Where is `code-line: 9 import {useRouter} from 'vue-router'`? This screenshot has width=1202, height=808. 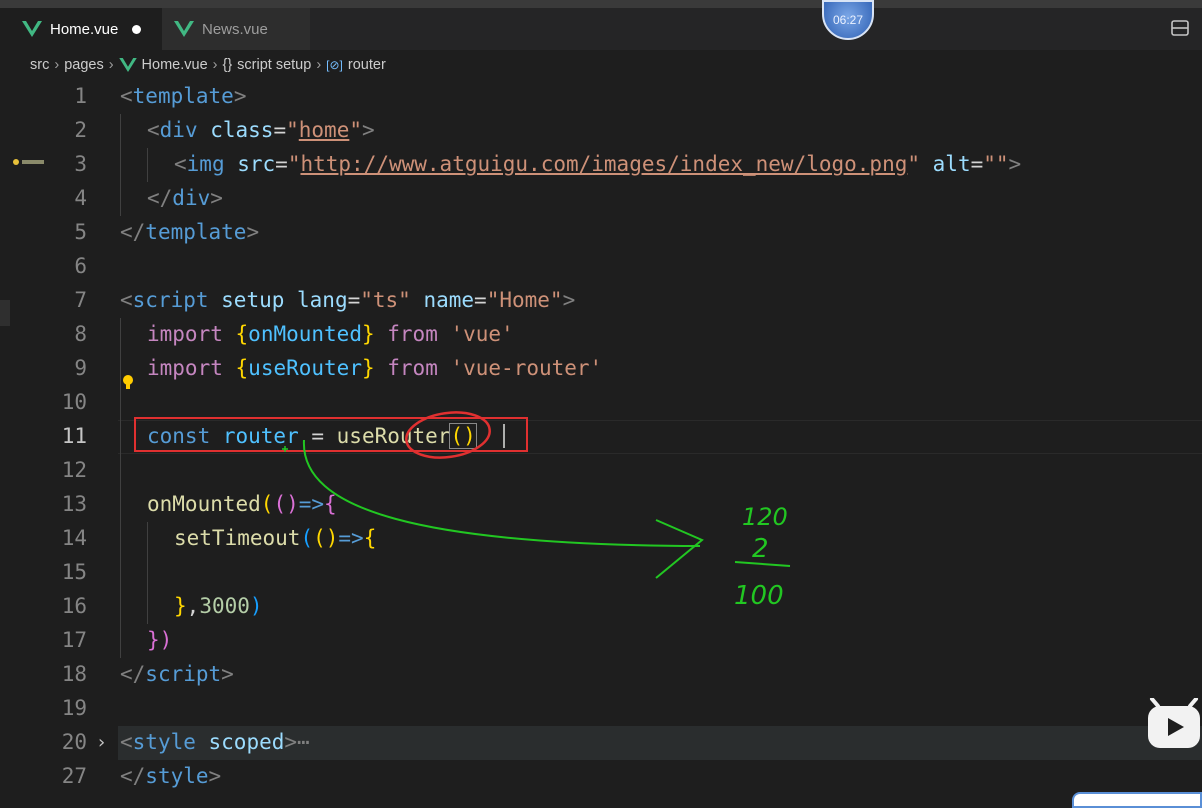 code-line: 9 import {useRouter} from 'vue-router' is located at coordinates (601, 369).